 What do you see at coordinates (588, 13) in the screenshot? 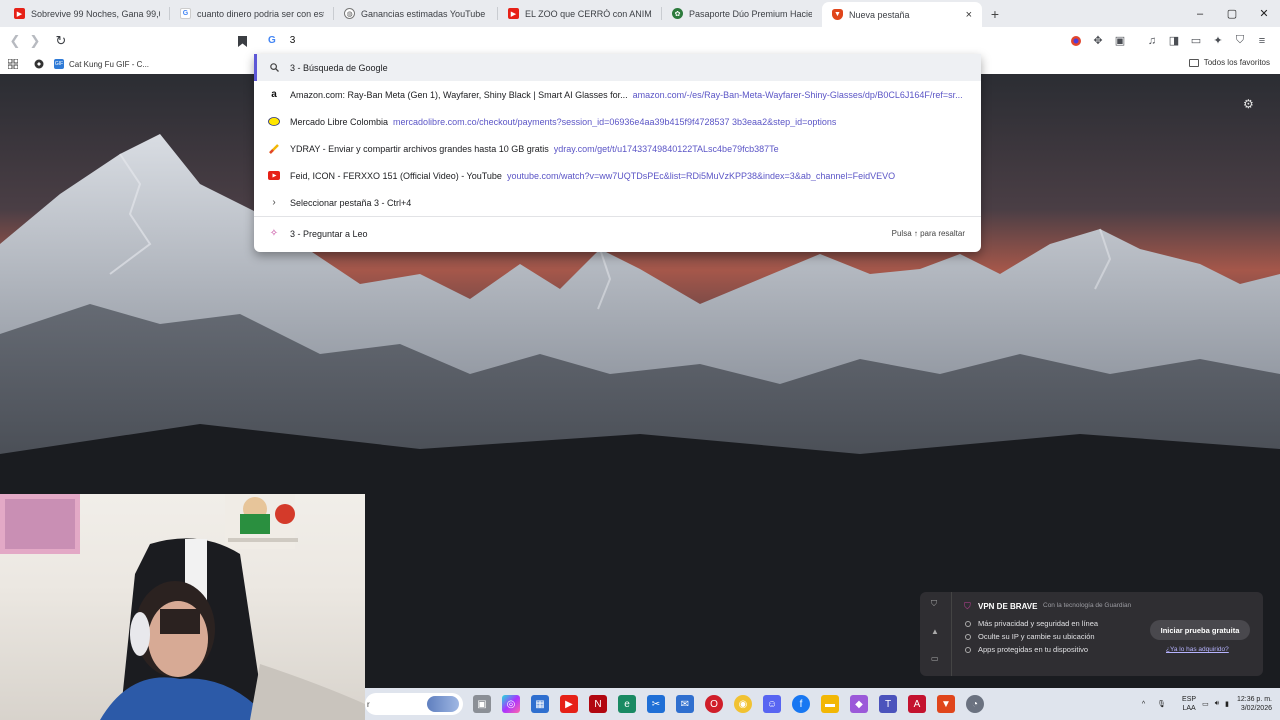
I see `tab-title: EL ZOO que CERRÓ con ANIMALES D` at bounding box center [588, 13].